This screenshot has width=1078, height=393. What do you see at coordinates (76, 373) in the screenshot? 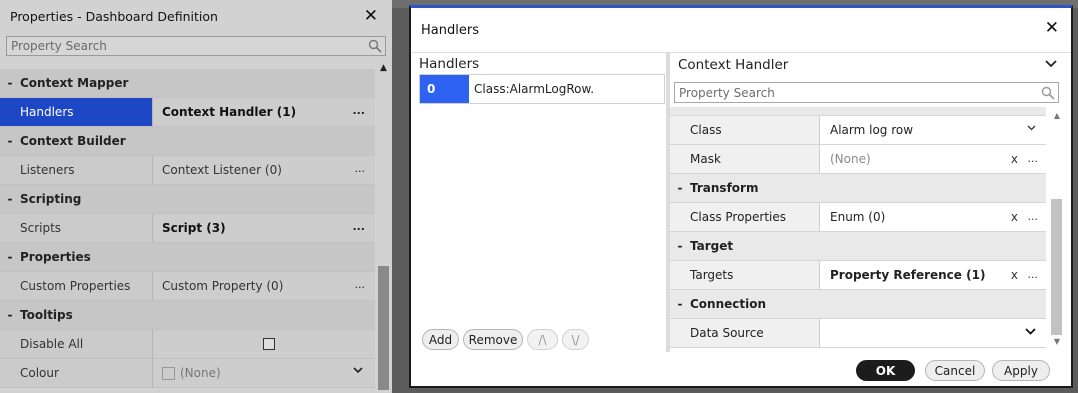
I see `property-name: Colour` at bounding box center [76, 373].